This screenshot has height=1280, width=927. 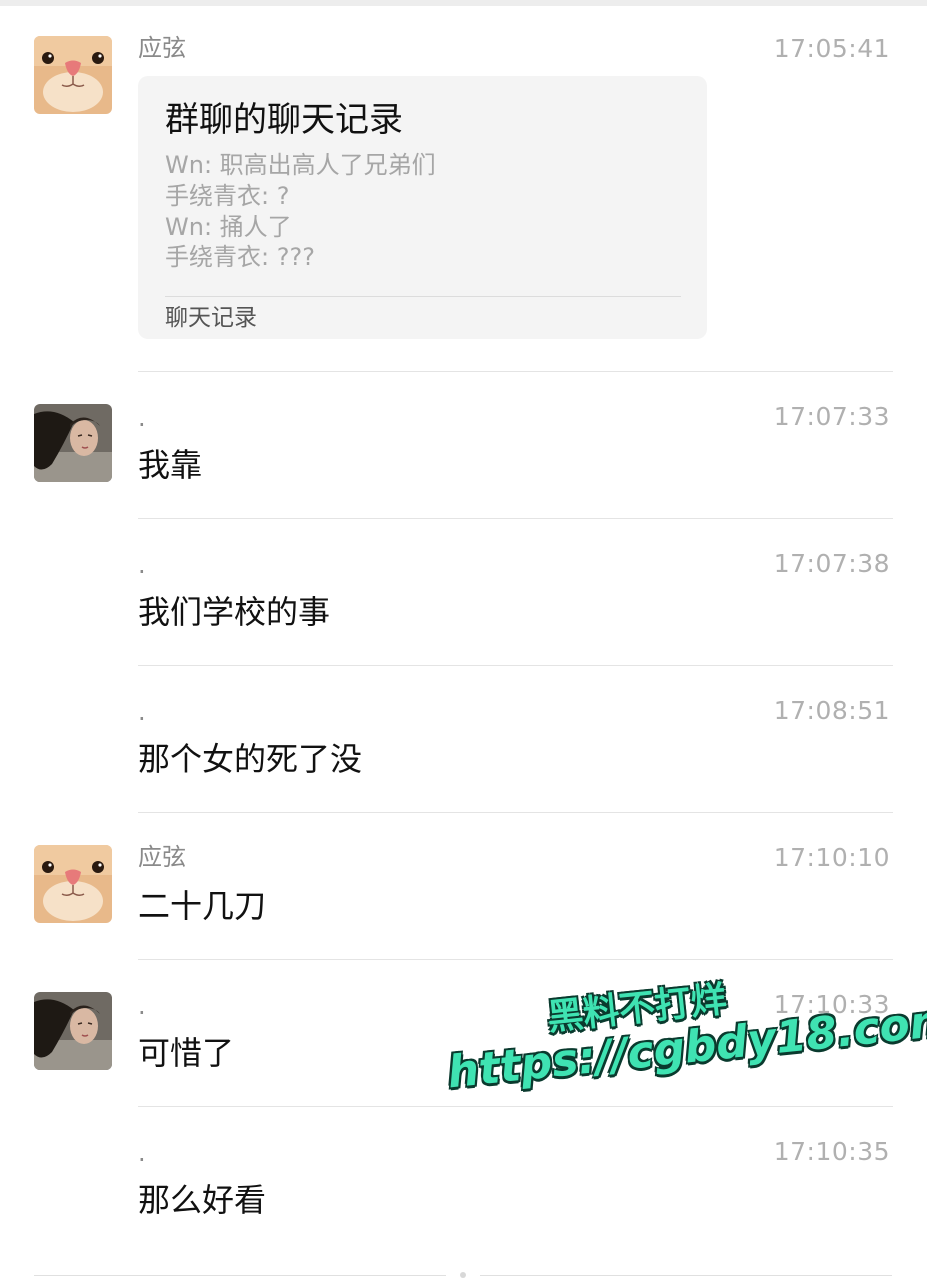 I want to click on message-time: 17:10:35, so click(x=831, y=1151).